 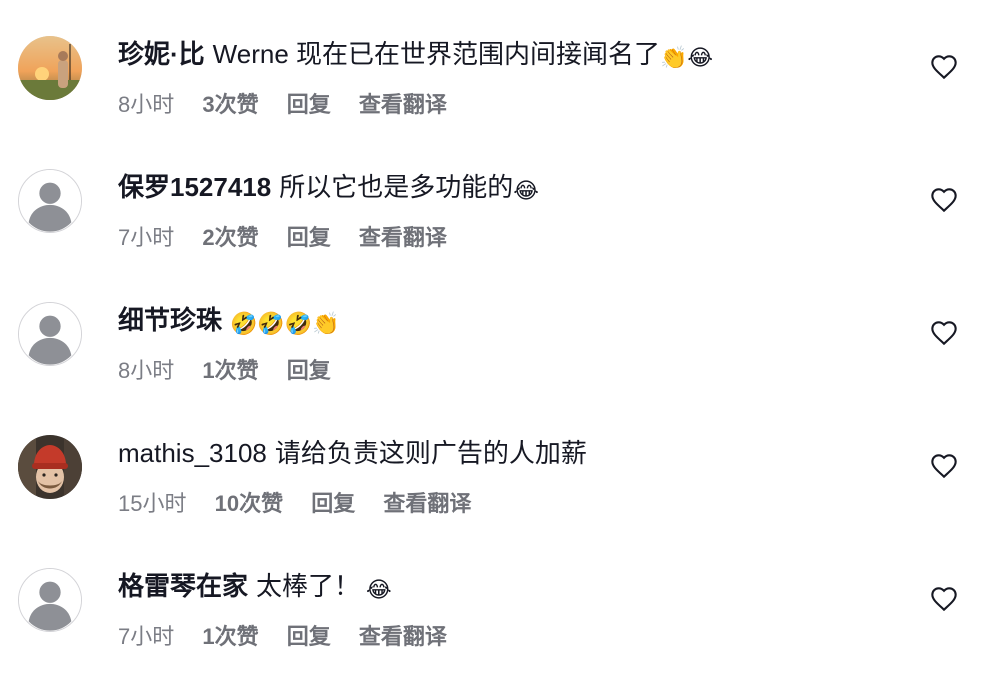 I want to click on comment-meta: 8小时 1次赞 回复, so click(x=235, y=371).